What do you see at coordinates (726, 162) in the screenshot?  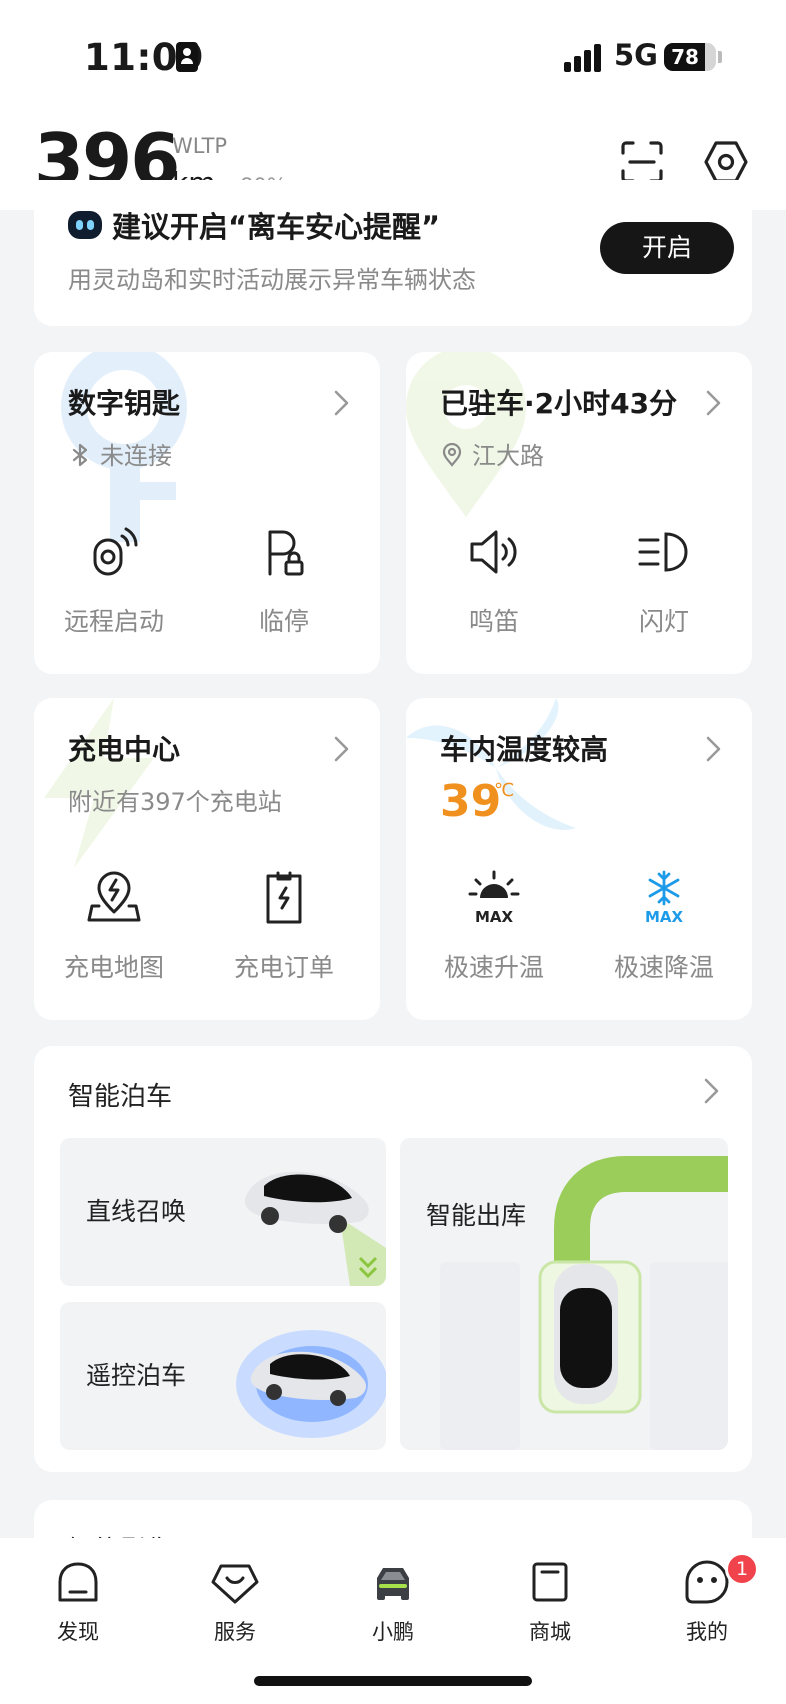 I see `settings-icon` at bounding box center [726, 162].